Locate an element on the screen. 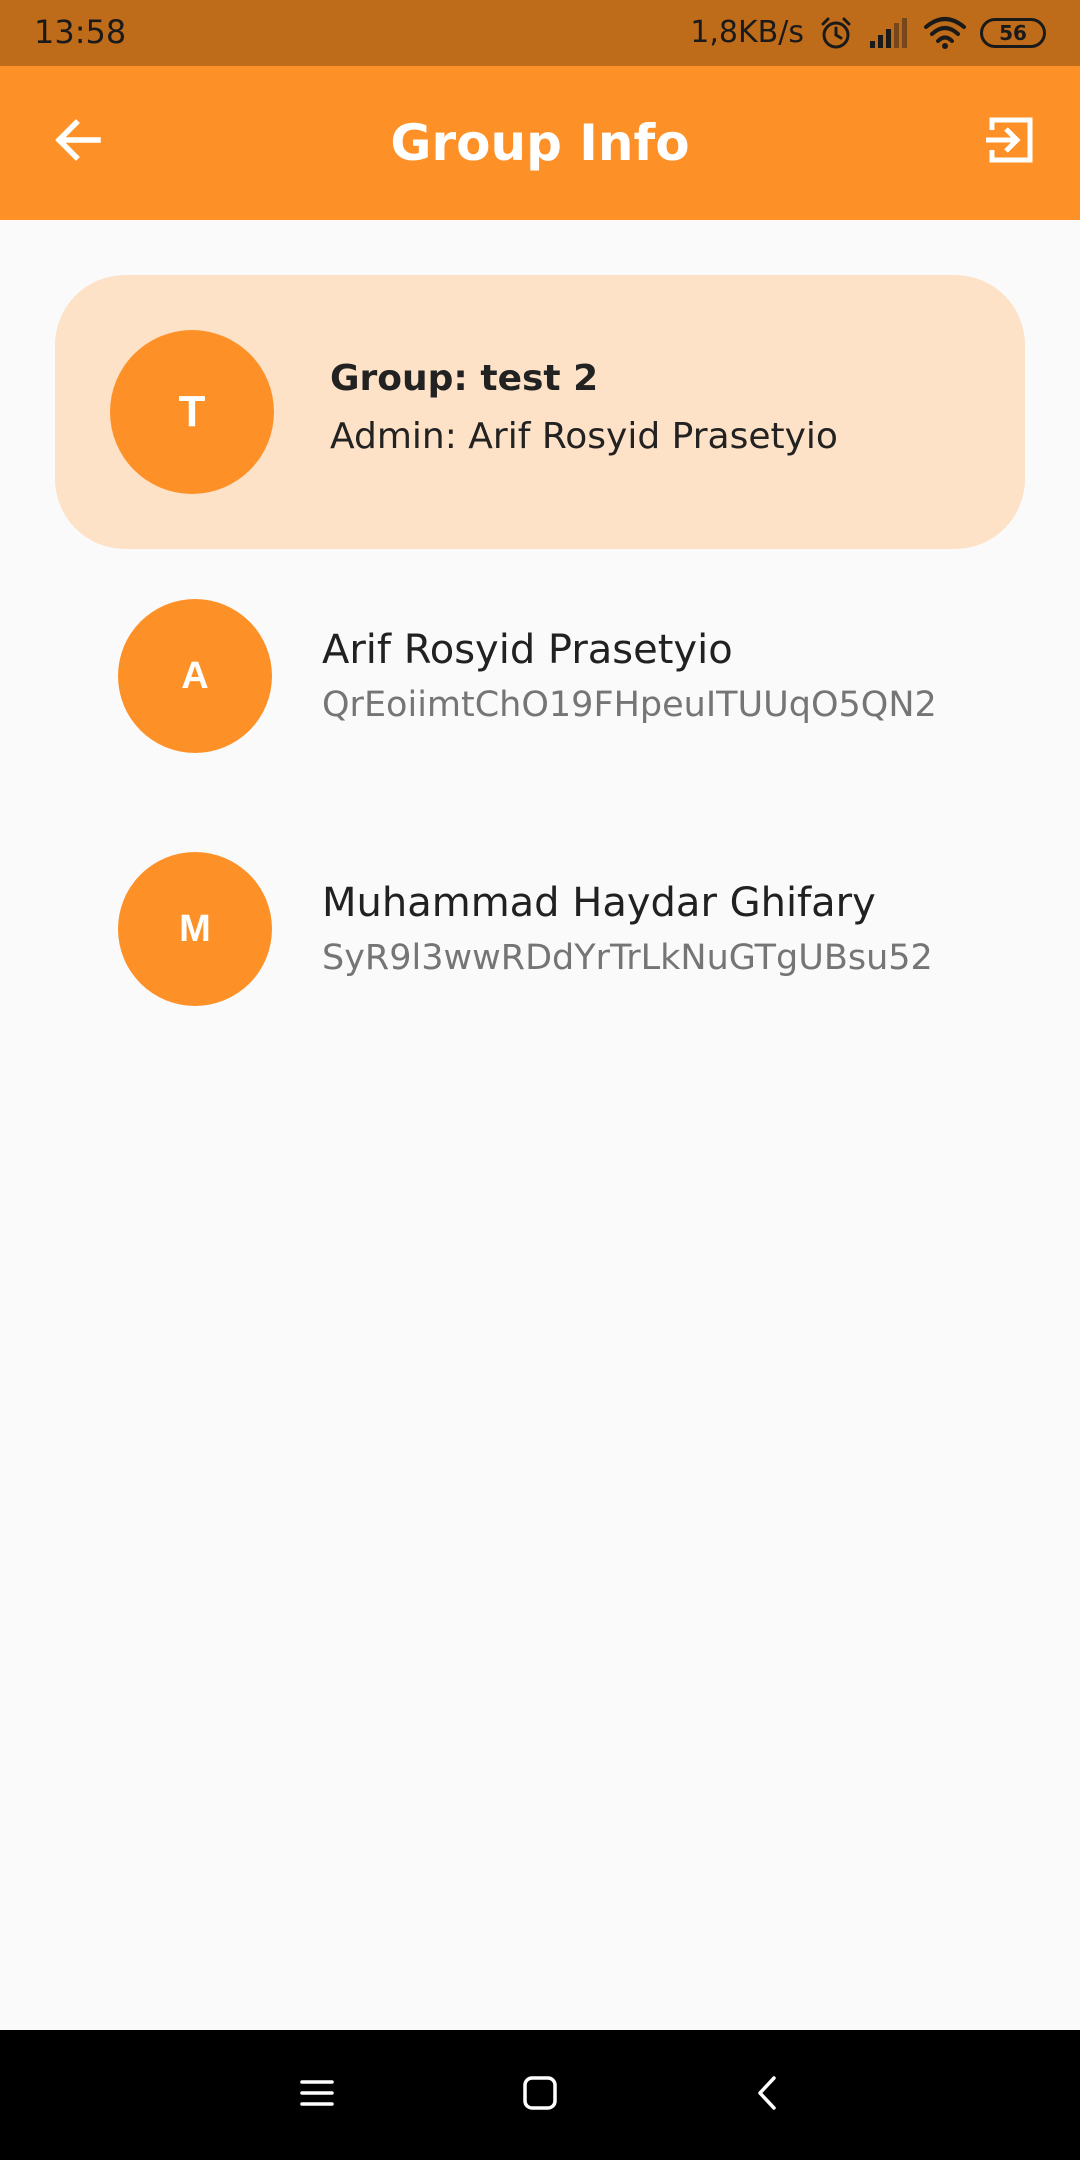 Image resolution: width=1080 pixels, height=2160 pixels. system-nav-bar is located at coordinates (540, 2095).